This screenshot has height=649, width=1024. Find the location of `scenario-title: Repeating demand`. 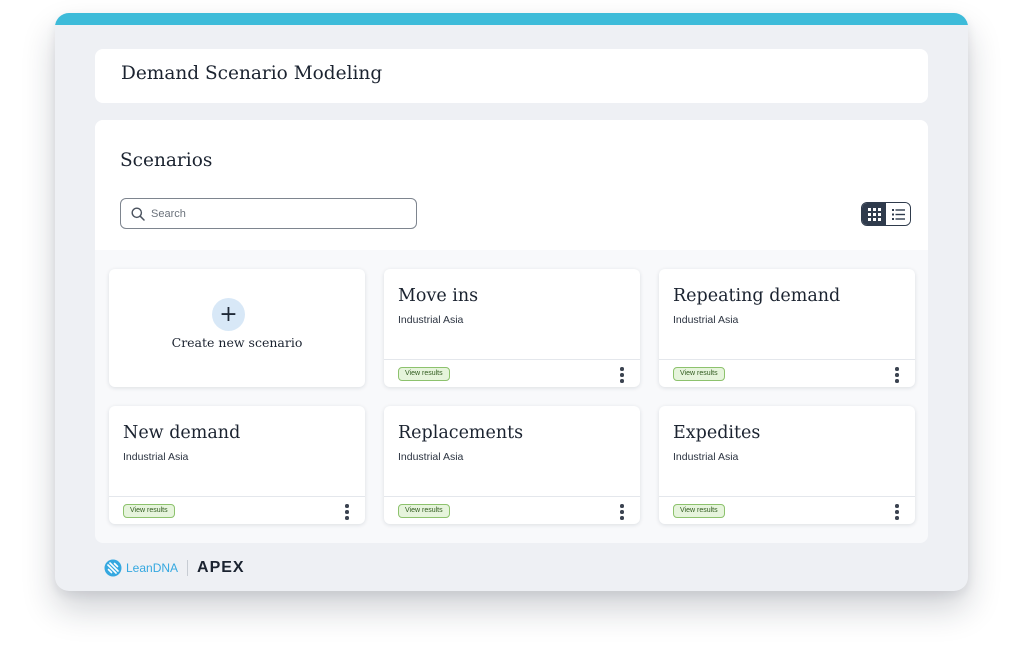

scenario-title: Repeating demand is located at coordinates (757, 296).